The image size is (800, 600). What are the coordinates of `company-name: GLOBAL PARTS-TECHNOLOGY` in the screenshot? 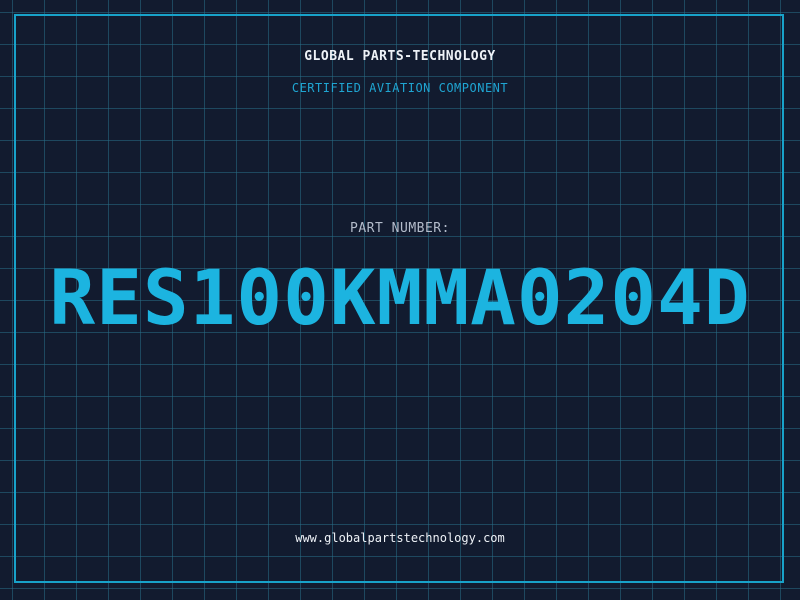 It's located at (400, 56).